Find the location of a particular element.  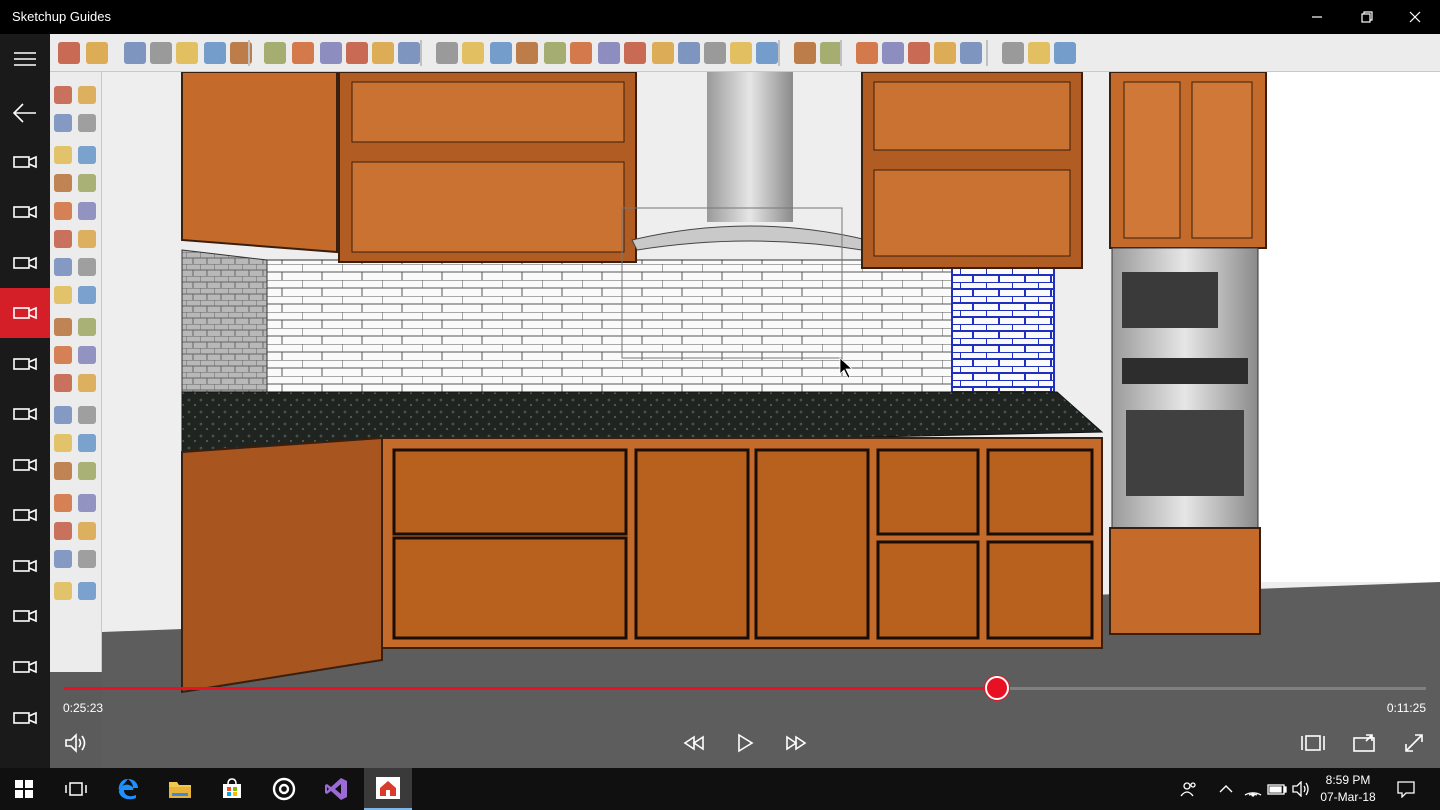

progress-bar is located at coordinates (745, 688).